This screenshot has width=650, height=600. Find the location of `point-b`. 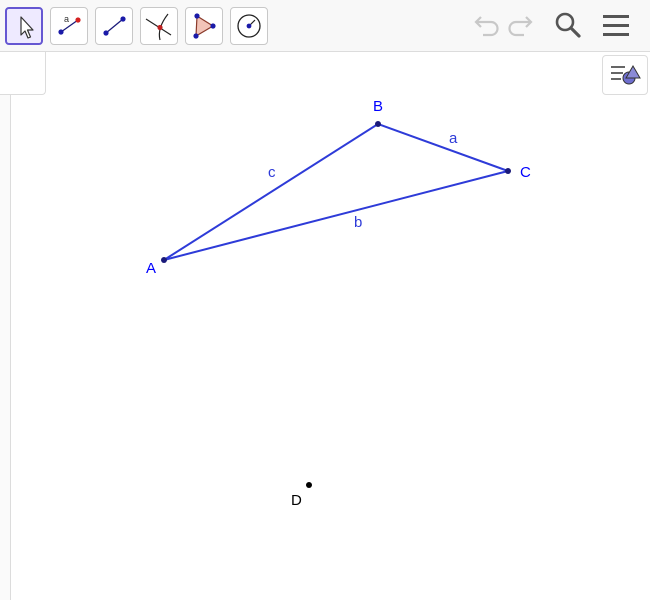

point-b is located at coordinates (378, 124).